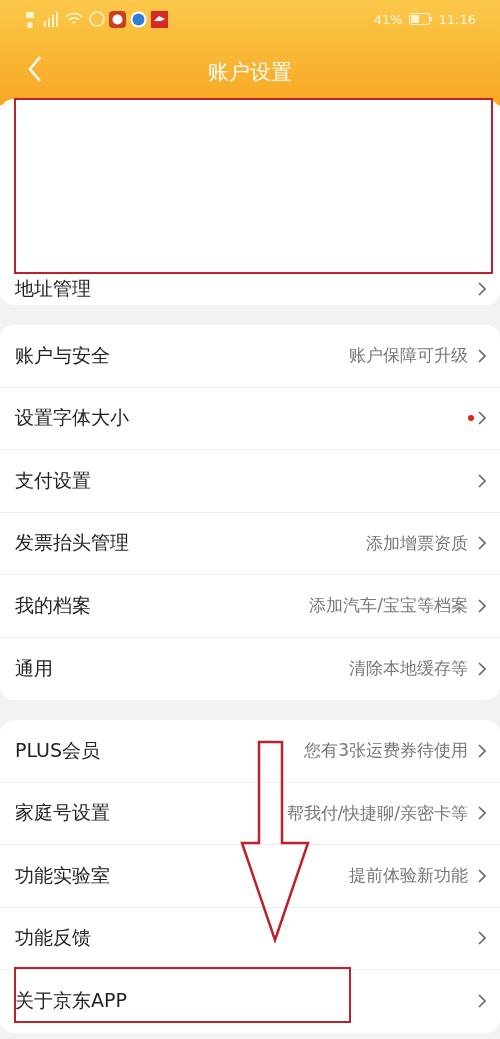 The image size is (500, 1039). What do you see at coordinates (388, 19) in the screenshot?
I see `battery-percent: 41%` at bounding box center [388, 19].